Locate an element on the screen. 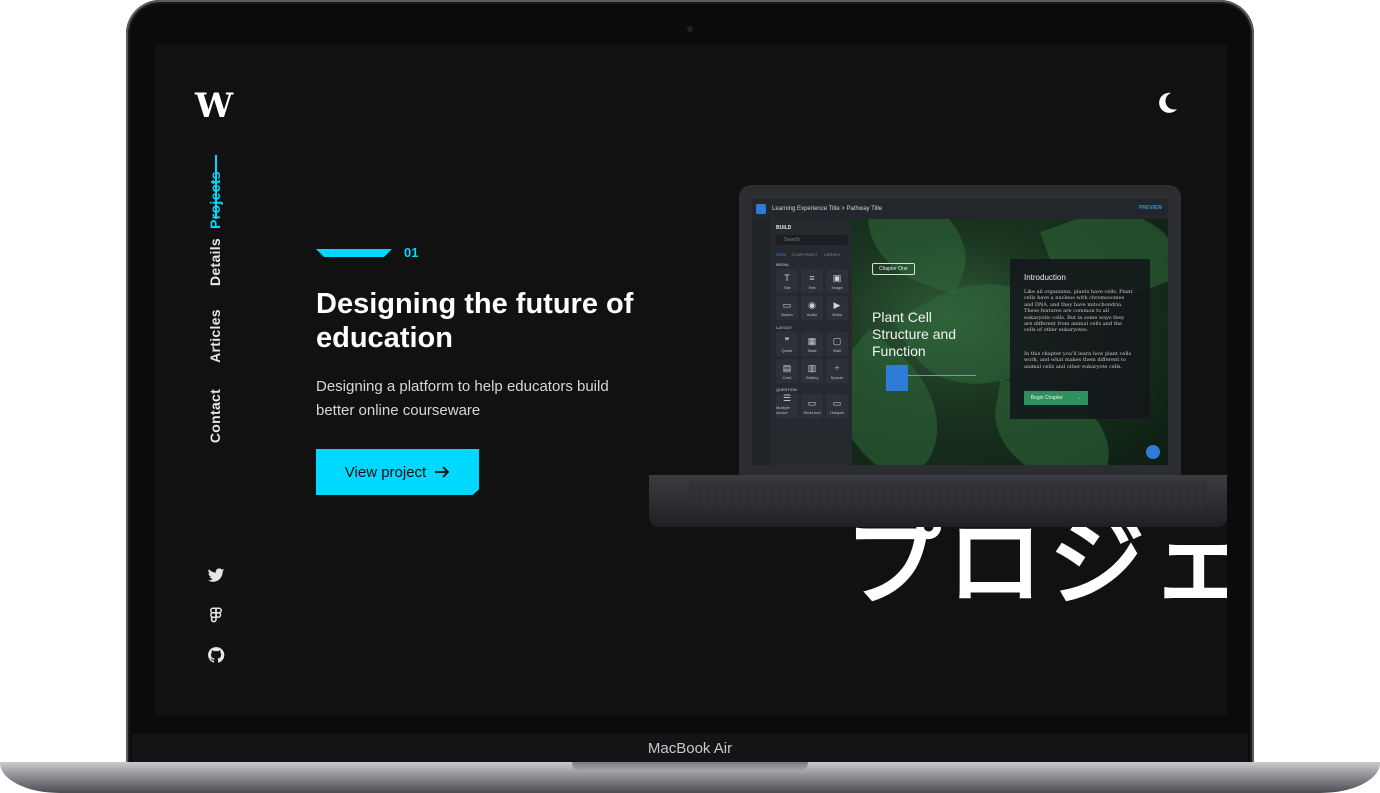  hero-title: Designing the future of education is located at coordinates (475, 321).